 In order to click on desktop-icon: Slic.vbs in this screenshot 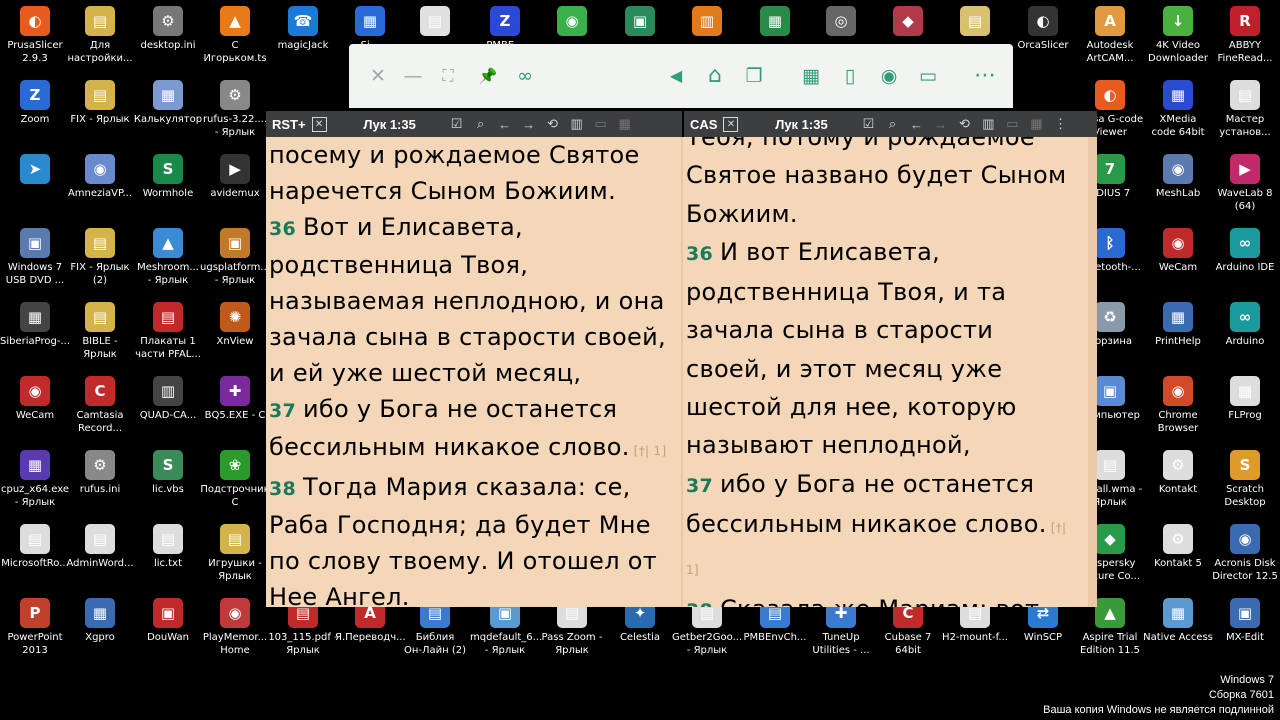, I will do `click(168, 473)`.